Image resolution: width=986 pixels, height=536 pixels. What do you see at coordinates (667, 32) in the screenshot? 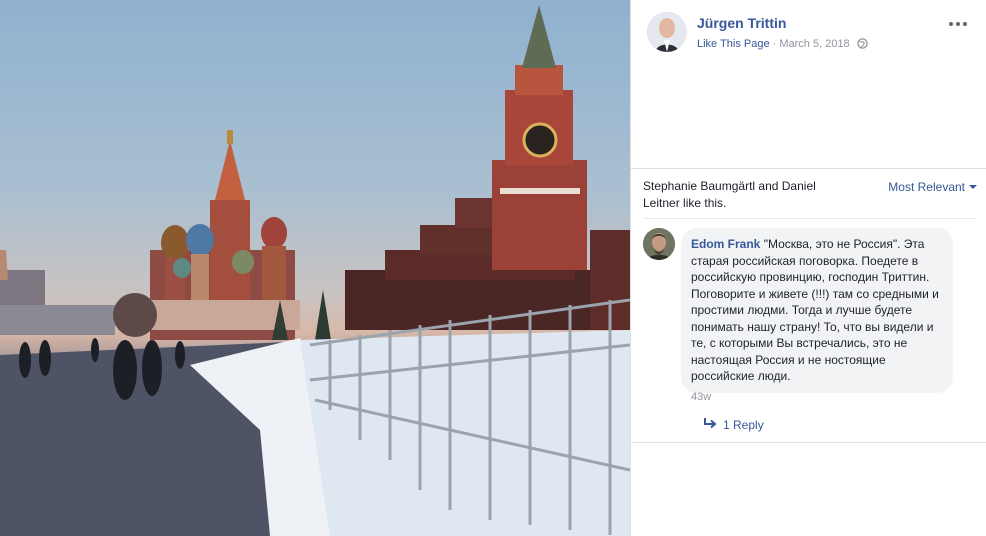
I see `author-avatar` at bounding box center [667, 32].